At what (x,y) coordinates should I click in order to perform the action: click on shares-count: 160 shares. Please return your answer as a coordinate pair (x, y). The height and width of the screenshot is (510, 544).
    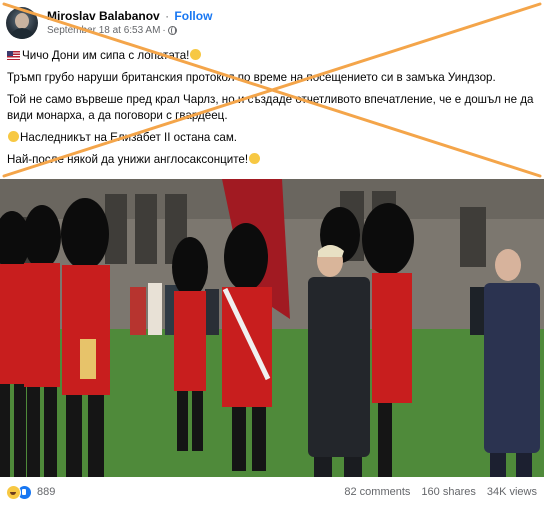
    Looking at the image, I should click on (448, 492).